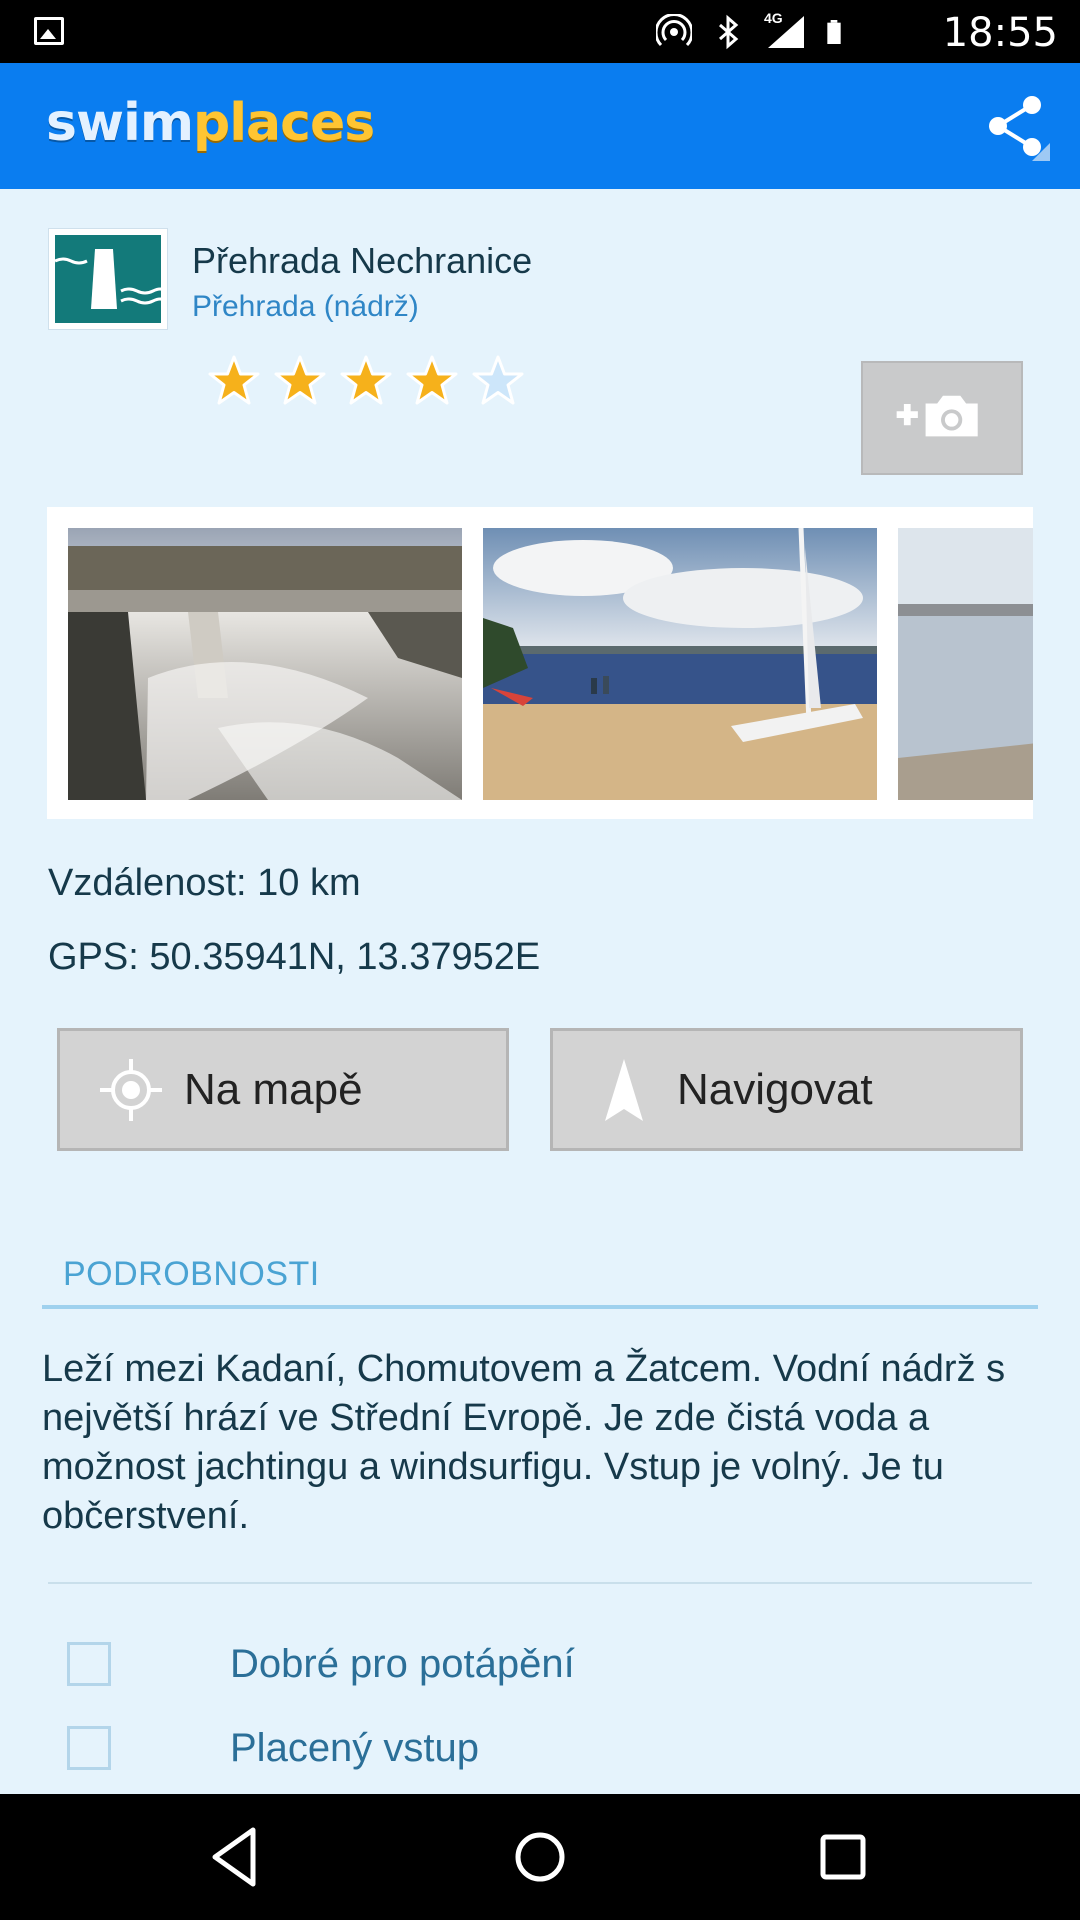 The image size is (1080, 1920). I want to click on network-type: 4G, so click(773, 18).